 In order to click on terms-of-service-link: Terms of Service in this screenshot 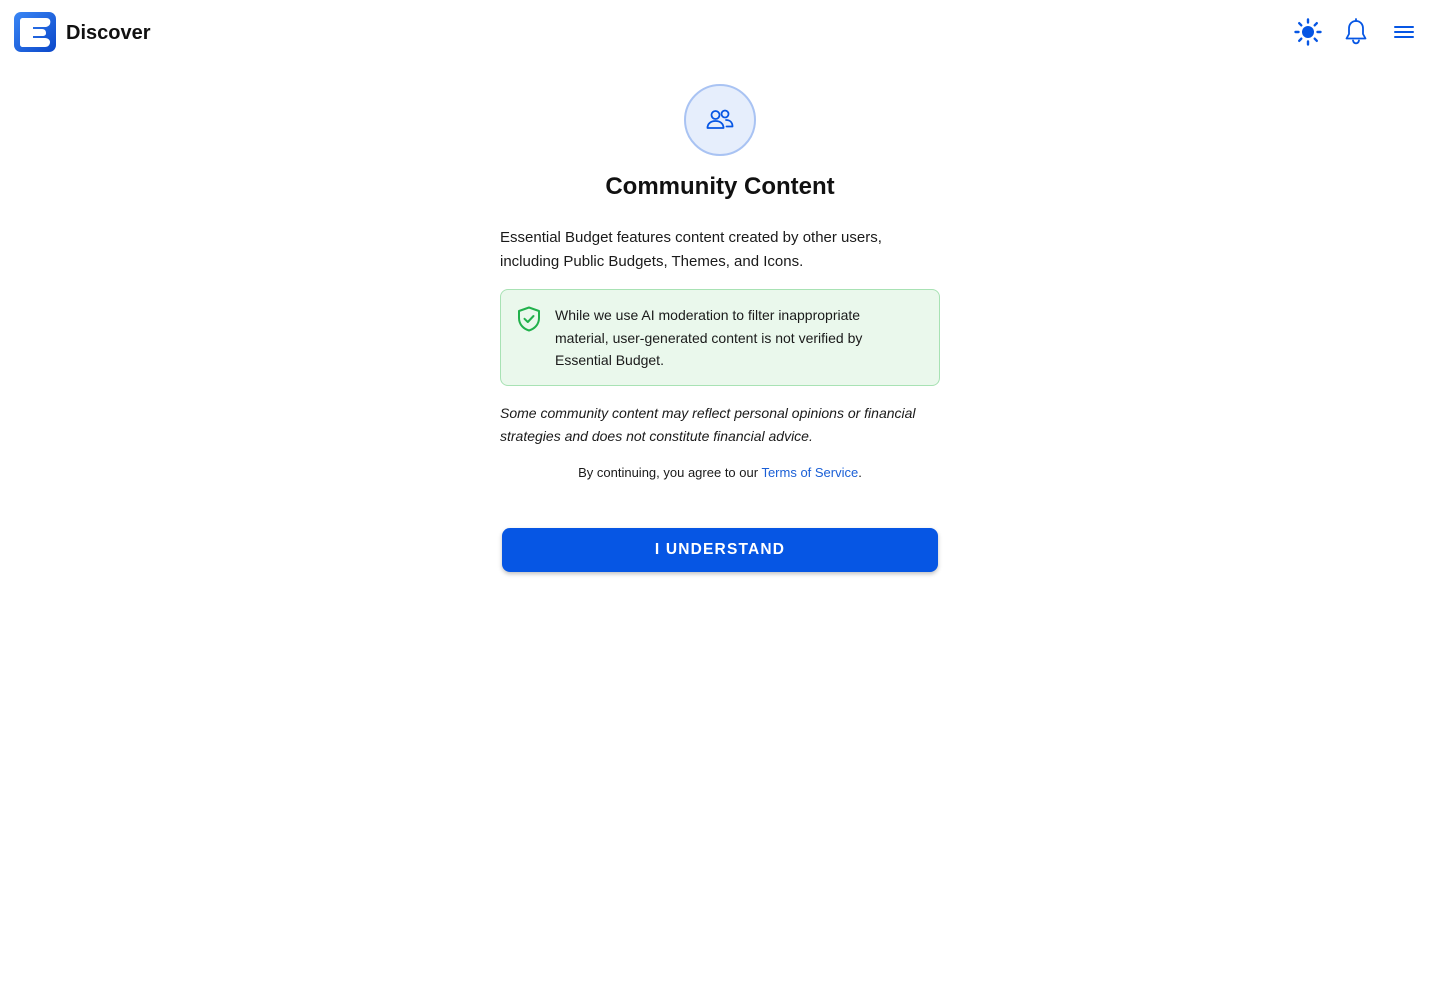, I will do `click(809, 472)`.